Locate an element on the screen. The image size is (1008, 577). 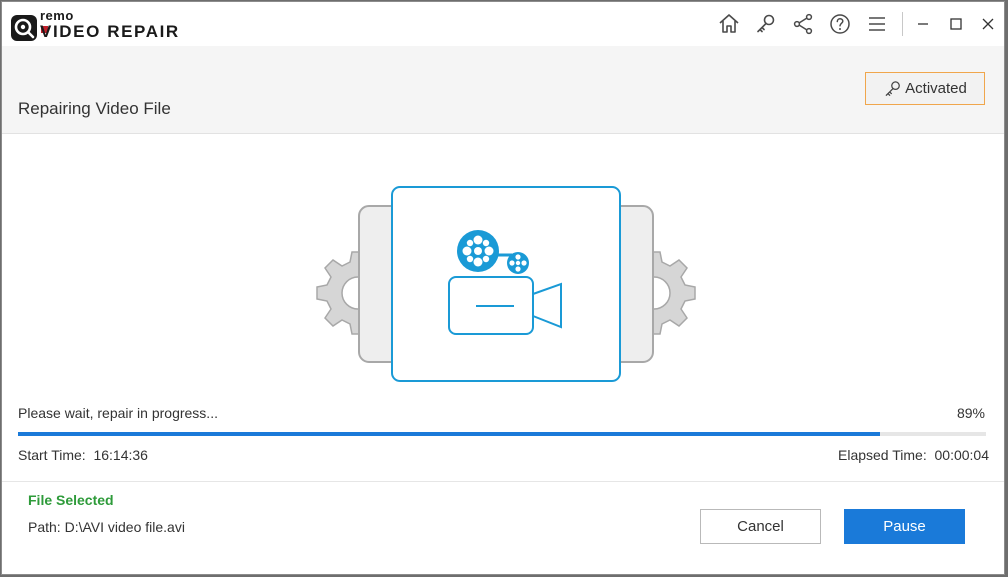
close-icon is located at coordinates (988, 24).